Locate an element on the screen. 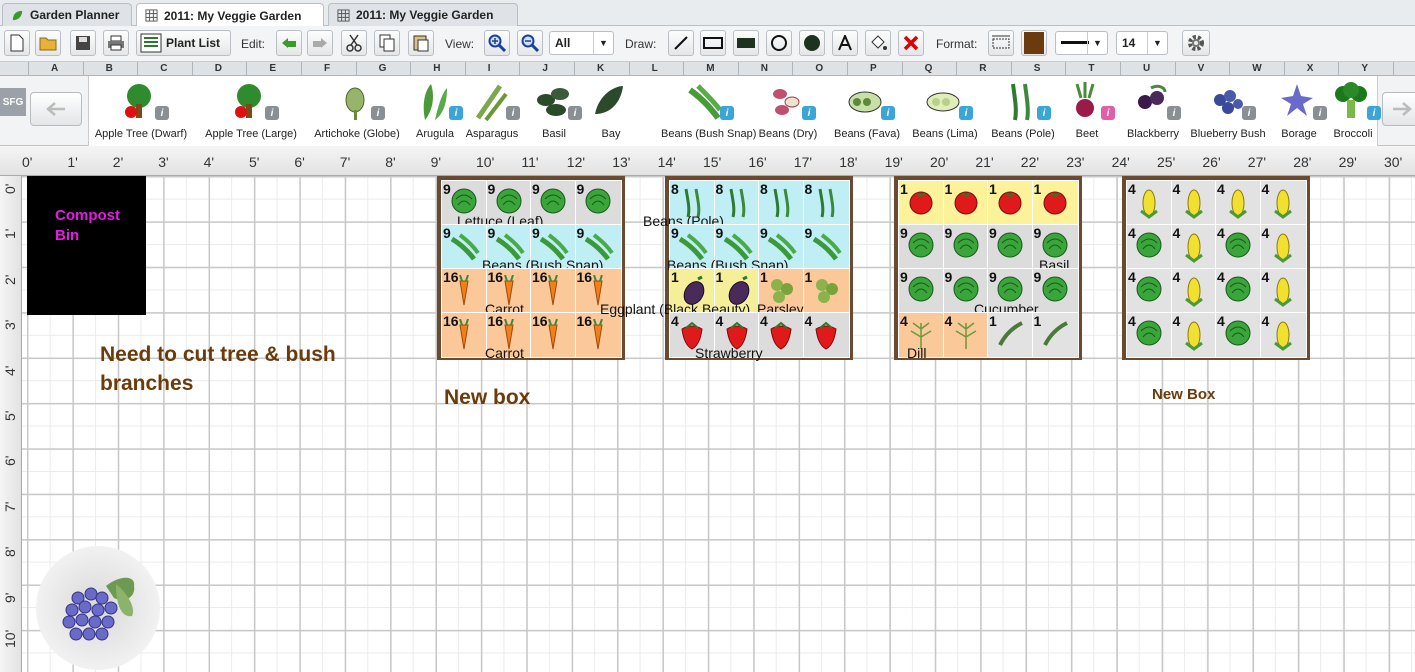  paint-bucket-button is located at coordinates (878, 43).